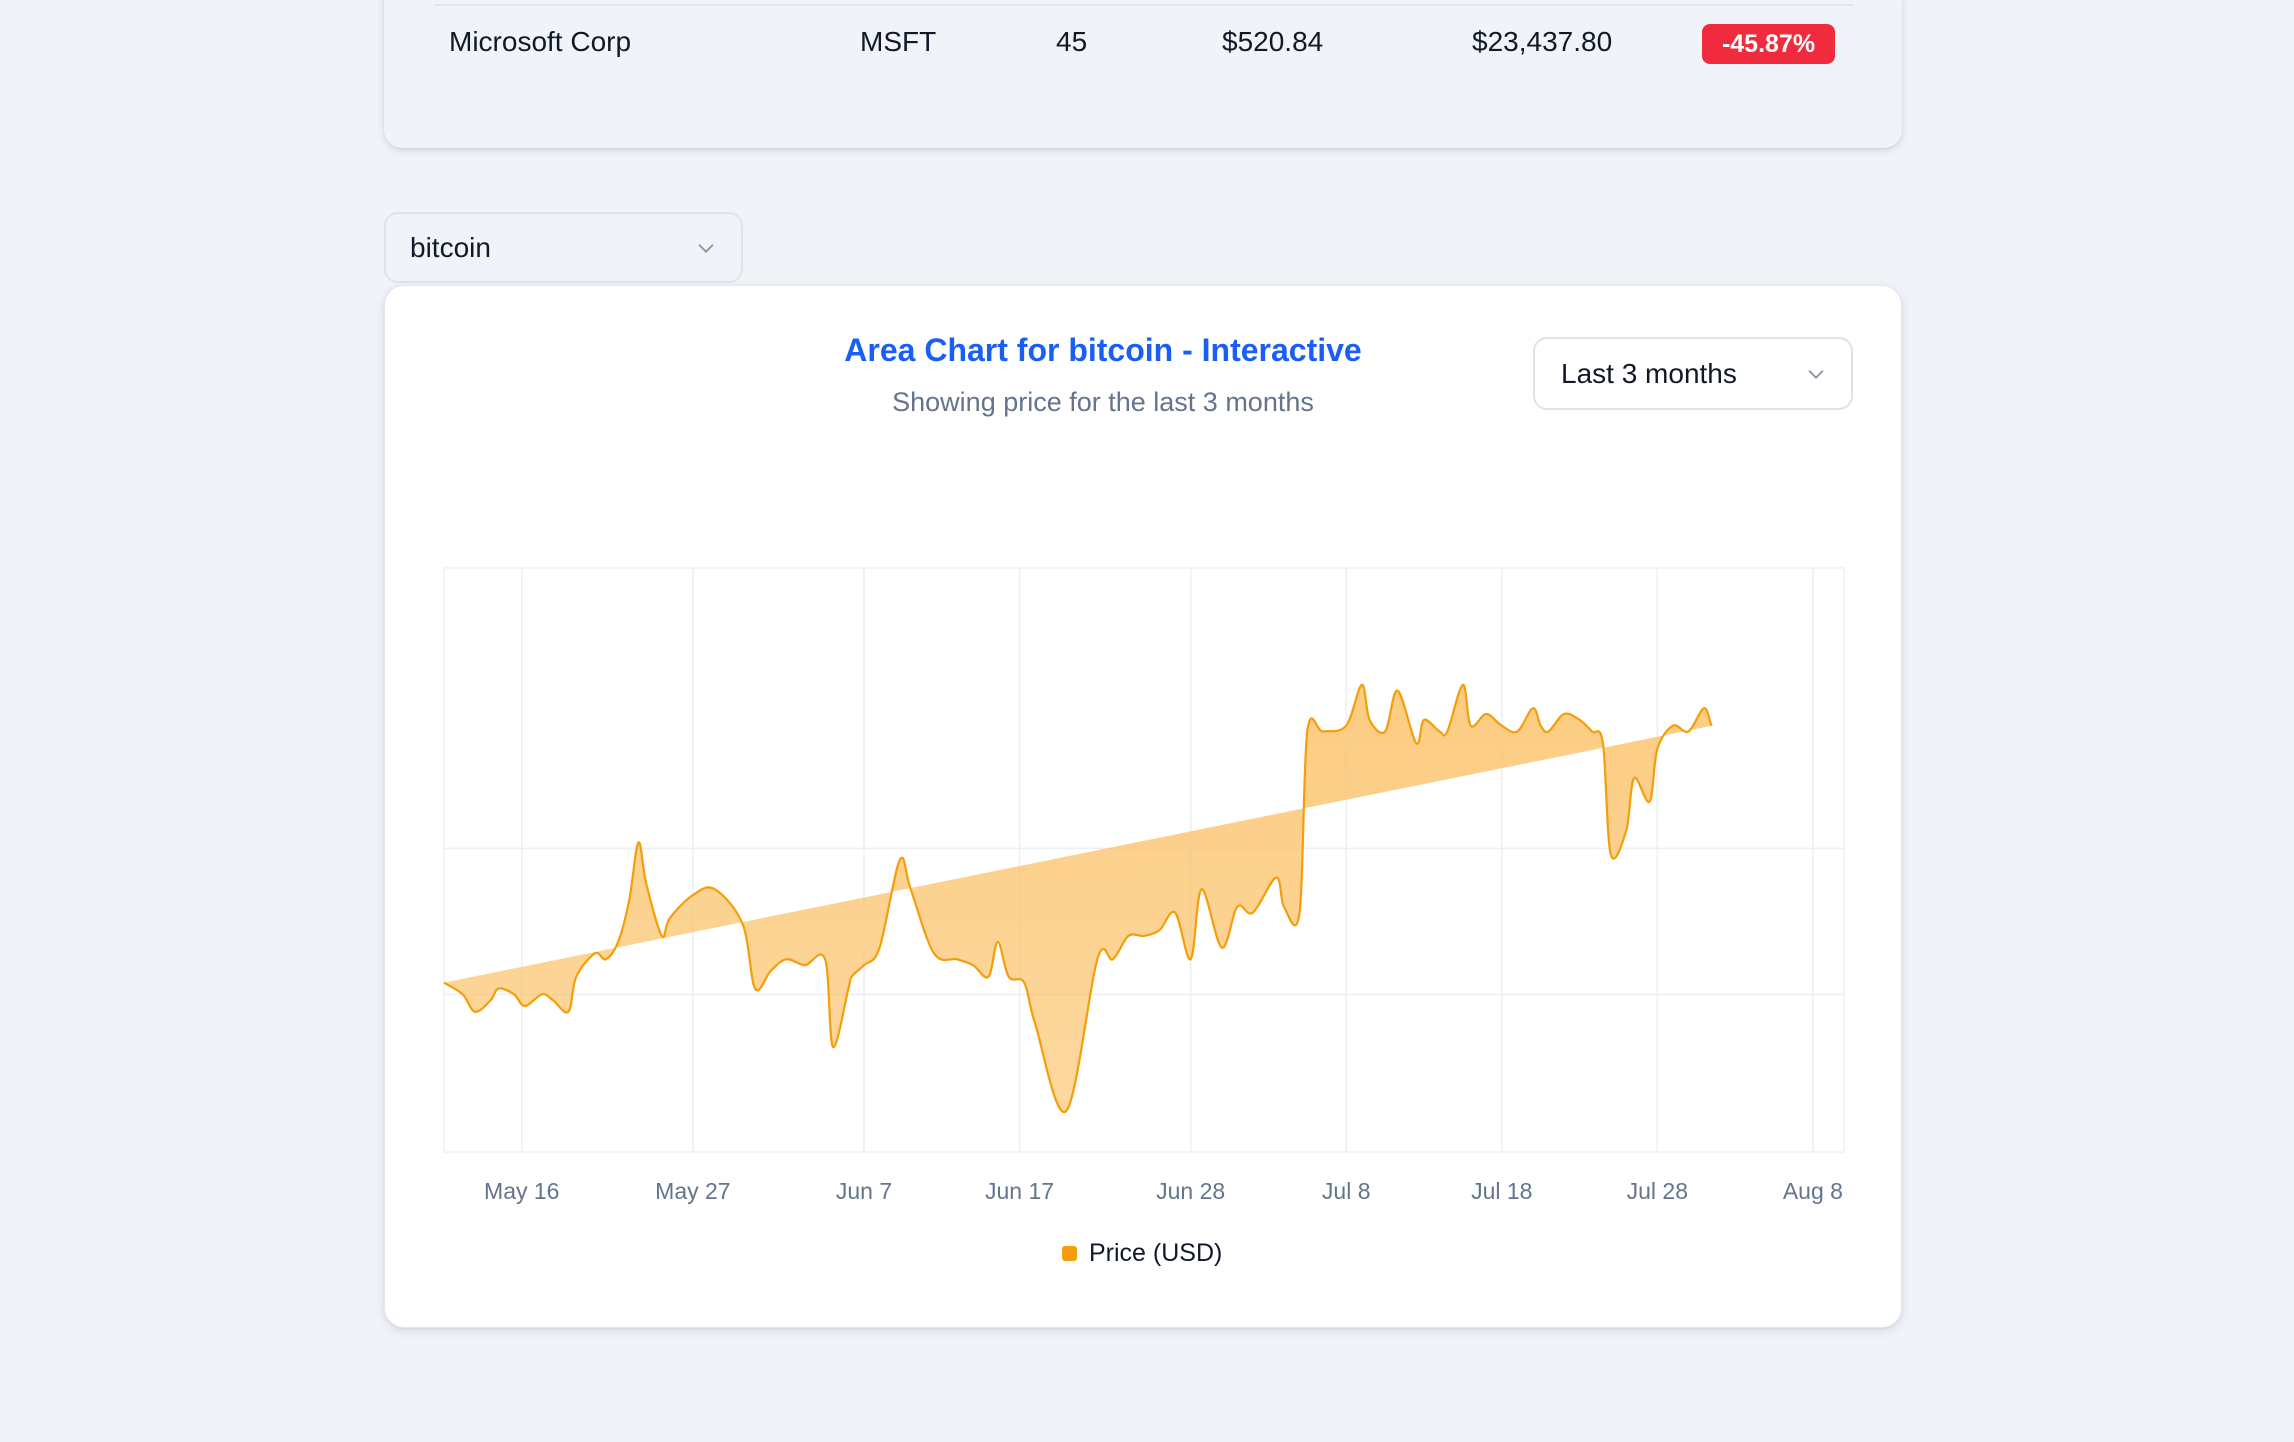 Image resolution: width=2294 pixels, height=1442 pixels. Describe the element at coordinates (1156, 1252) in the screenshot. I see `legend-label: Price (USD)` at that location.